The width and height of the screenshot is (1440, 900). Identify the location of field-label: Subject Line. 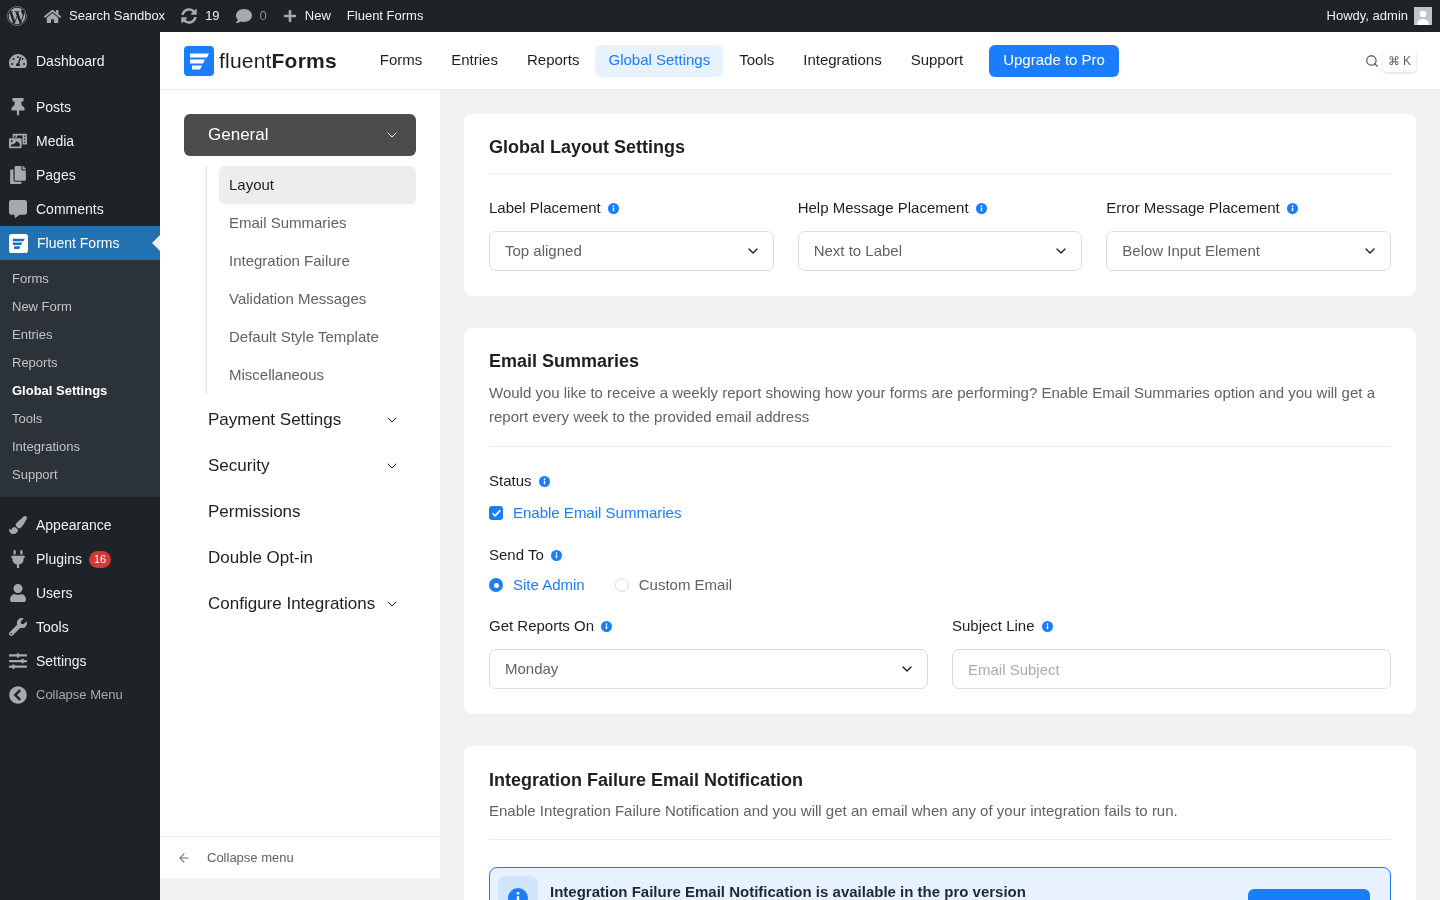
(993, 626).